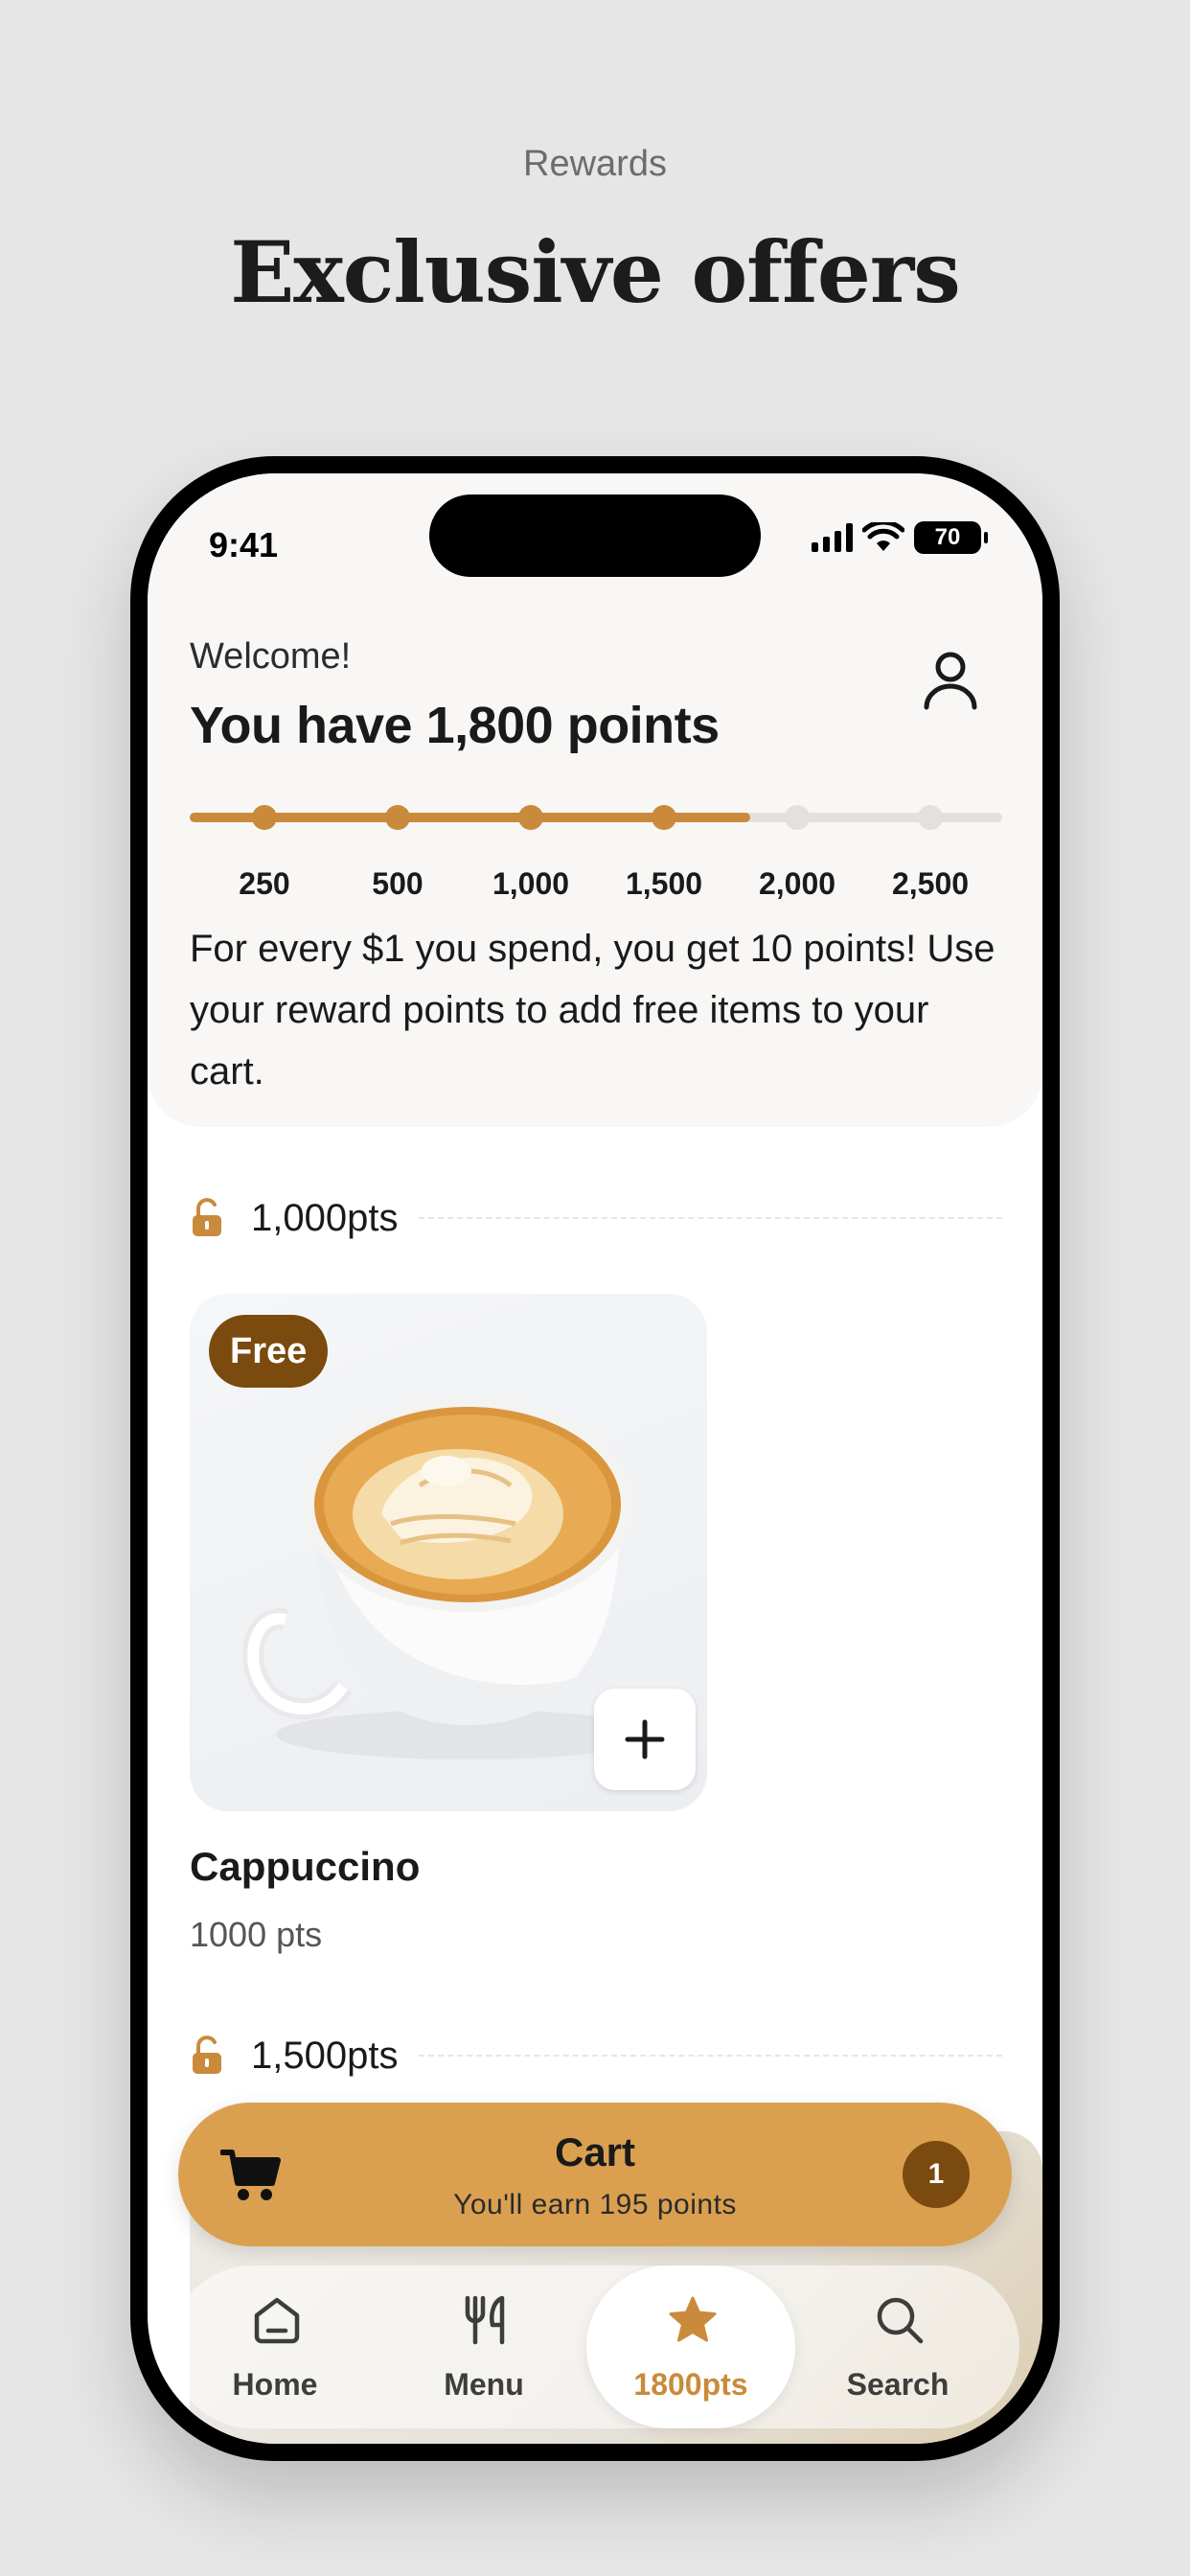  I want to click on progress-milestone-label: 1,500, so click(664, 883).